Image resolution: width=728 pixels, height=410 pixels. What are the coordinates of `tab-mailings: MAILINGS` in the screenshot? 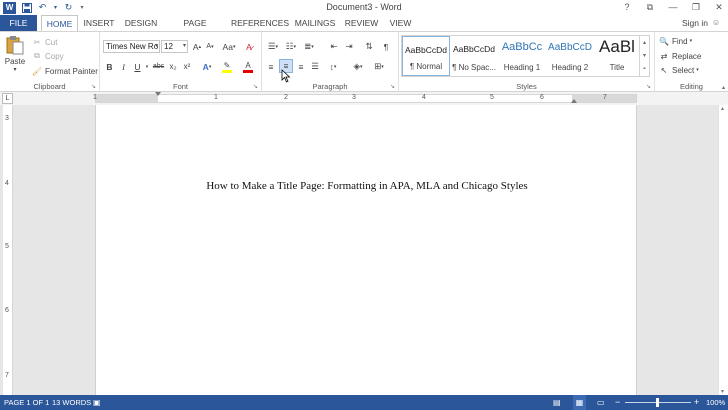 It's located at (315, 23).